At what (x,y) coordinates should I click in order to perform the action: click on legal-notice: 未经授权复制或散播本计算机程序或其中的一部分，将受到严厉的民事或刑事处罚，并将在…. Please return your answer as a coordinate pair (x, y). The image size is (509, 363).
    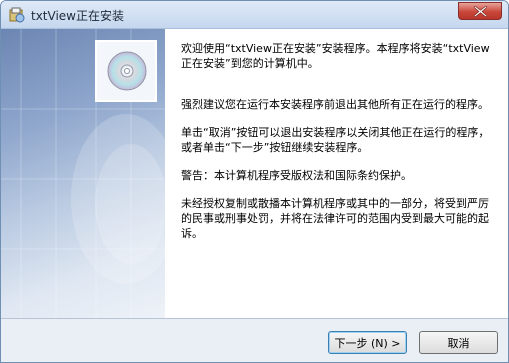
    Looking at the image, I should click on (335, 218).